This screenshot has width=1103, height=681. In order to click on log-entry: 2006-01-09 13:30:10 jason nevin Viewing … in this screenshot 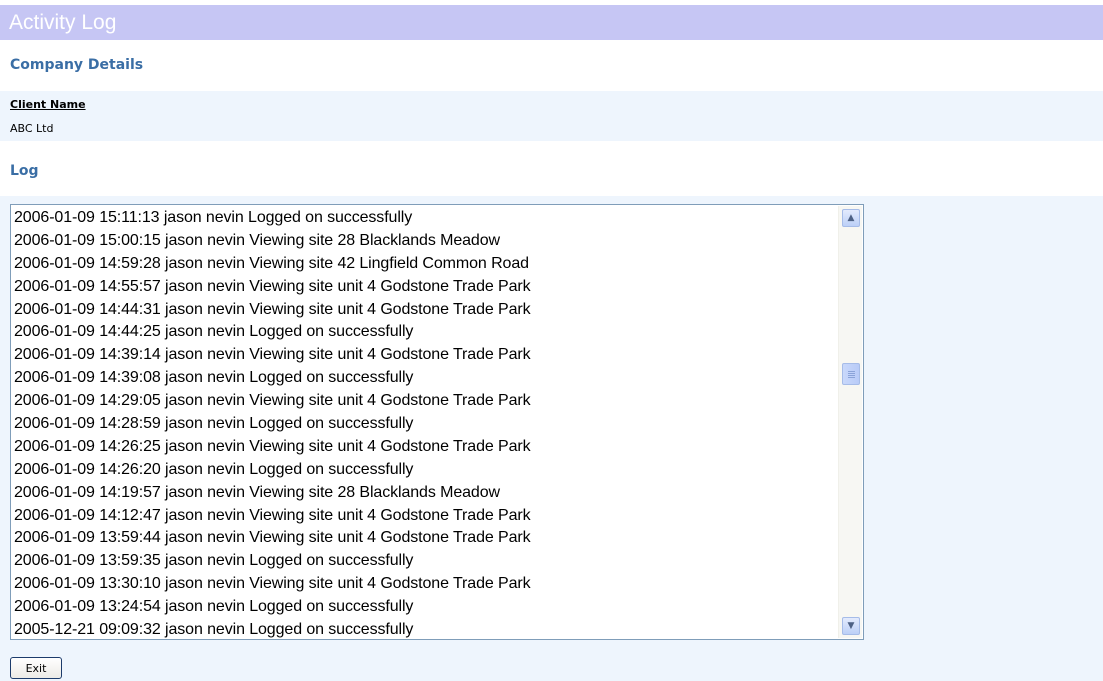, I will do `click(424, 584)`.